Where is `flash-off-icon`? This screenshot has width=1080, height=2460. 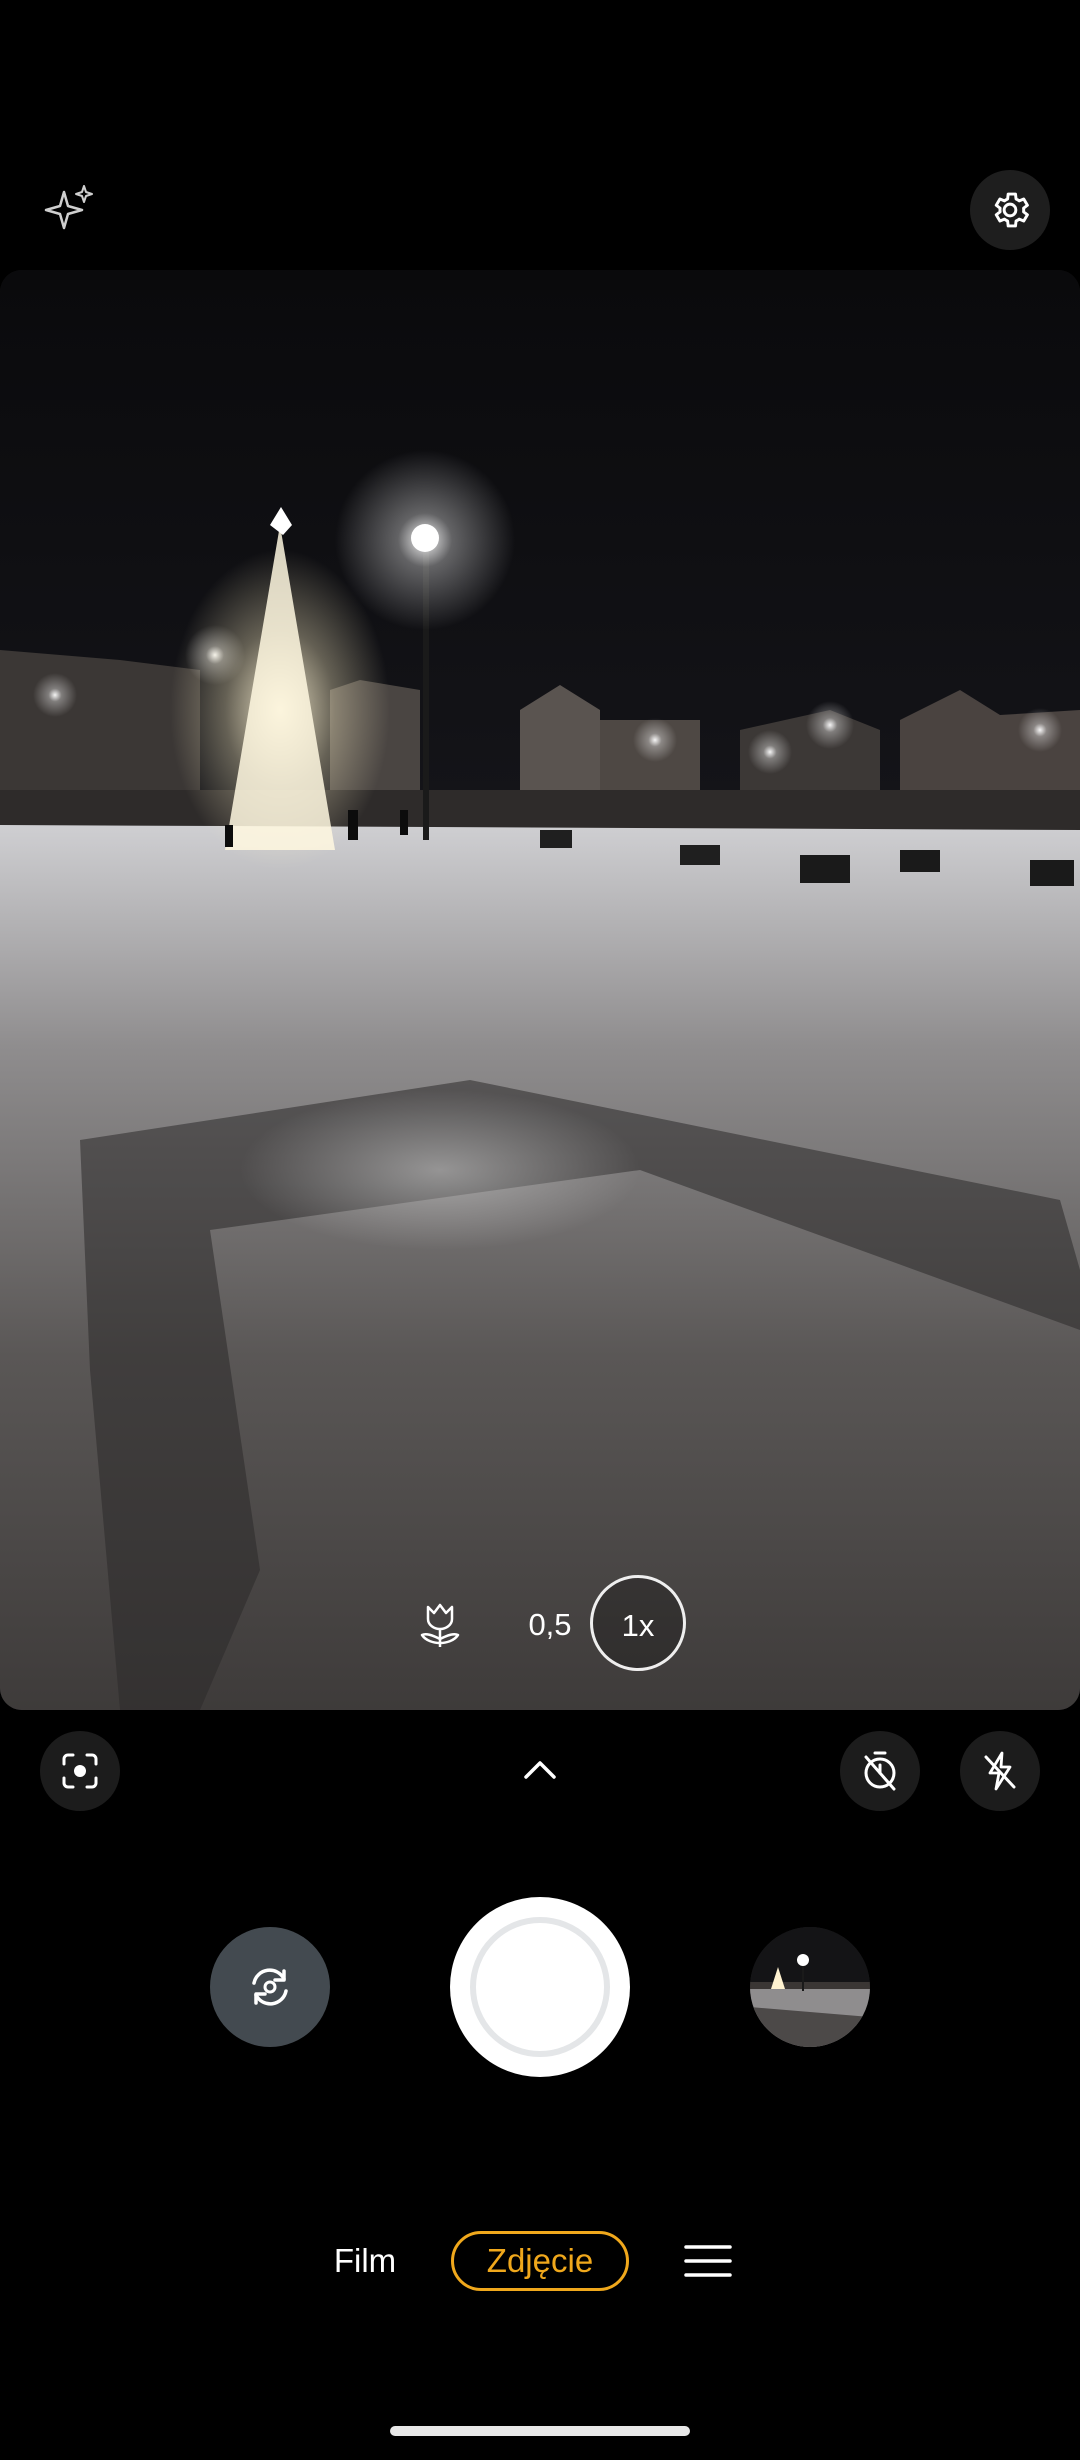 flash-off-icon is located at coordinates (1000, 1771).